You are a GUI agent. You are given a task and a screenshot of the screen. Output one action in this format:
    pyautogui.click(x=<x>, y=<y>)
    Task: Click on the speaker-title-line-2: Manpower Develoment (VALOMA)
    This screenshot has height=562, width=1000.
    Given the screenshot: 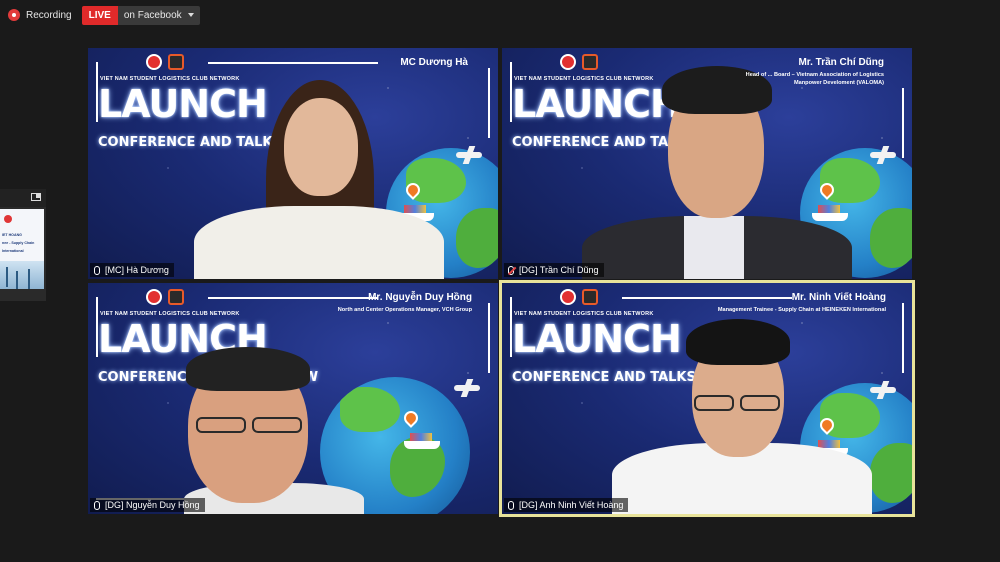 What is the action you would take?
    pyautogui.click(x=838, y=82)
    